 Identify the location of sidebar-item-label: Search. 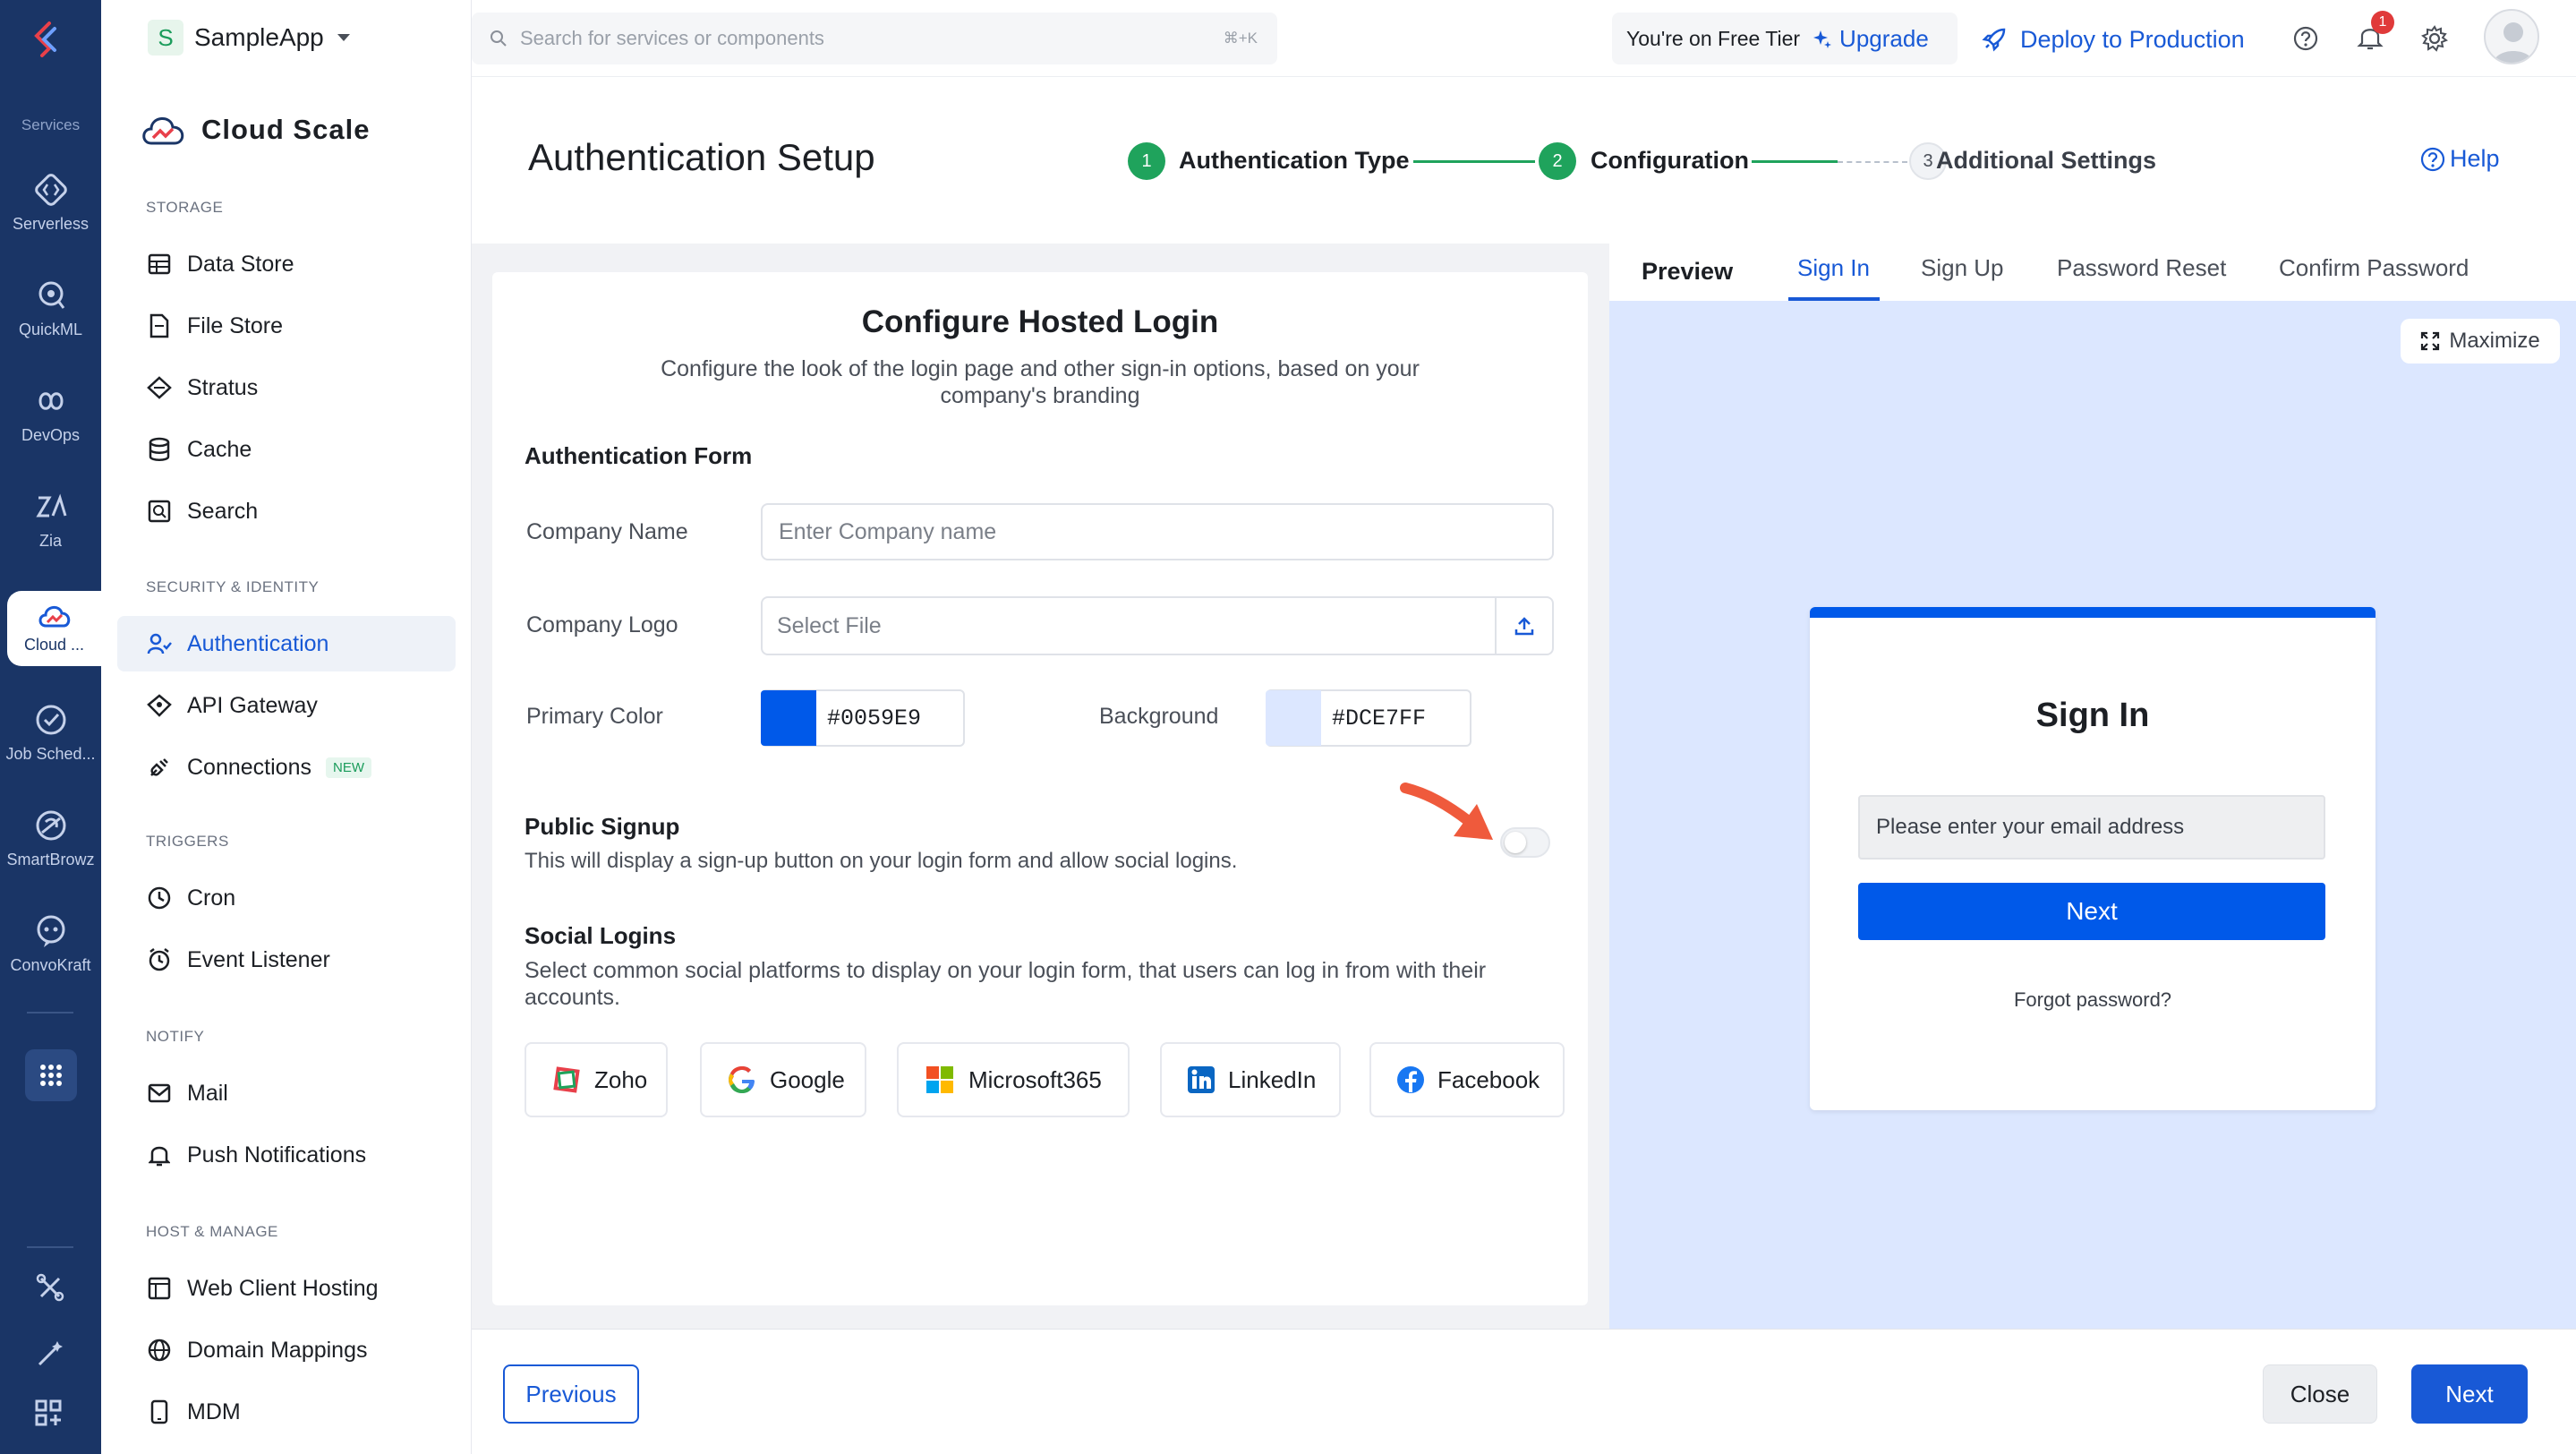
(223, 511).